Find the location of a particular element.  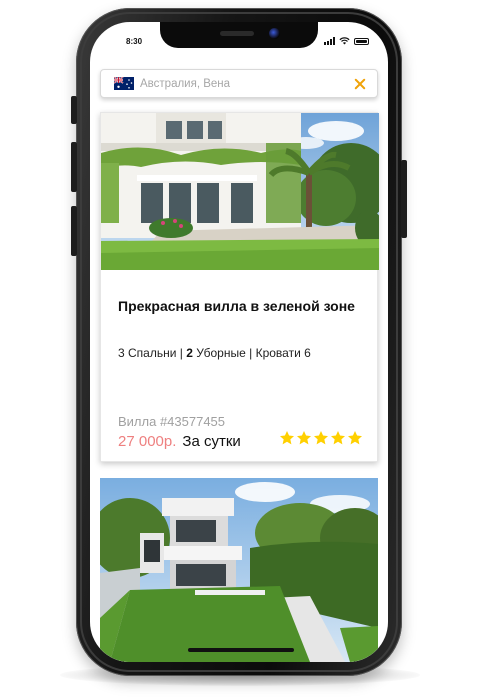

clear-search-button is located at coordinates (360, 84).